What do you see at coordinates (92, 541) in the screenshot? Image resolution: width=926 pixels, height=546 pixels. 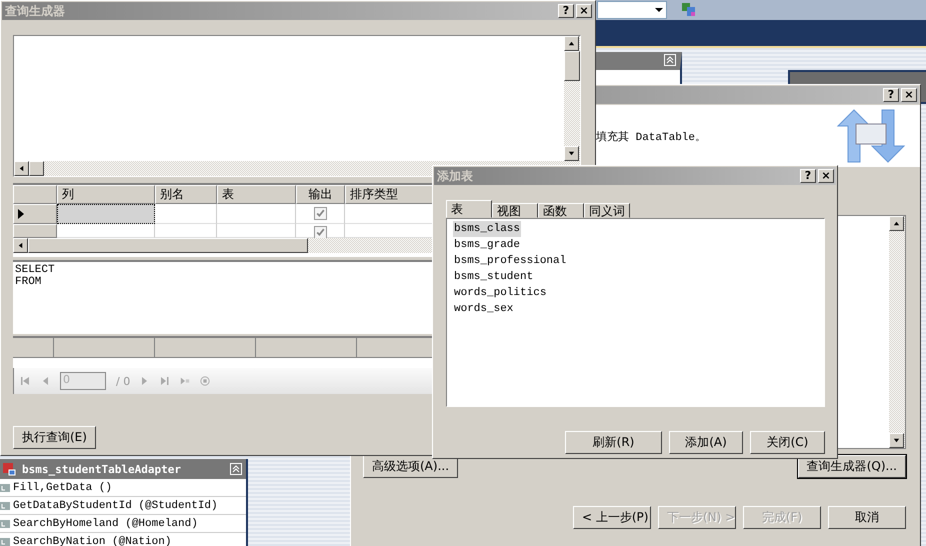 I see `query-method: SearchByNation (@Nation)` at bounding box center [92, 541].